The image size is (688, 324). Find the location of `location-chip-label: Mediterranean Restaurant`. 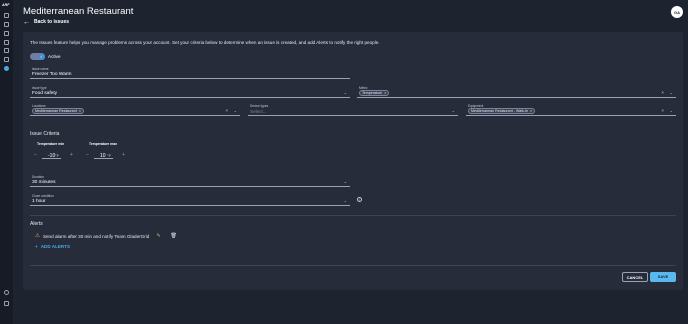

location-chip-label: Mediterranean Restaurant is located at coordinates (56, 110).